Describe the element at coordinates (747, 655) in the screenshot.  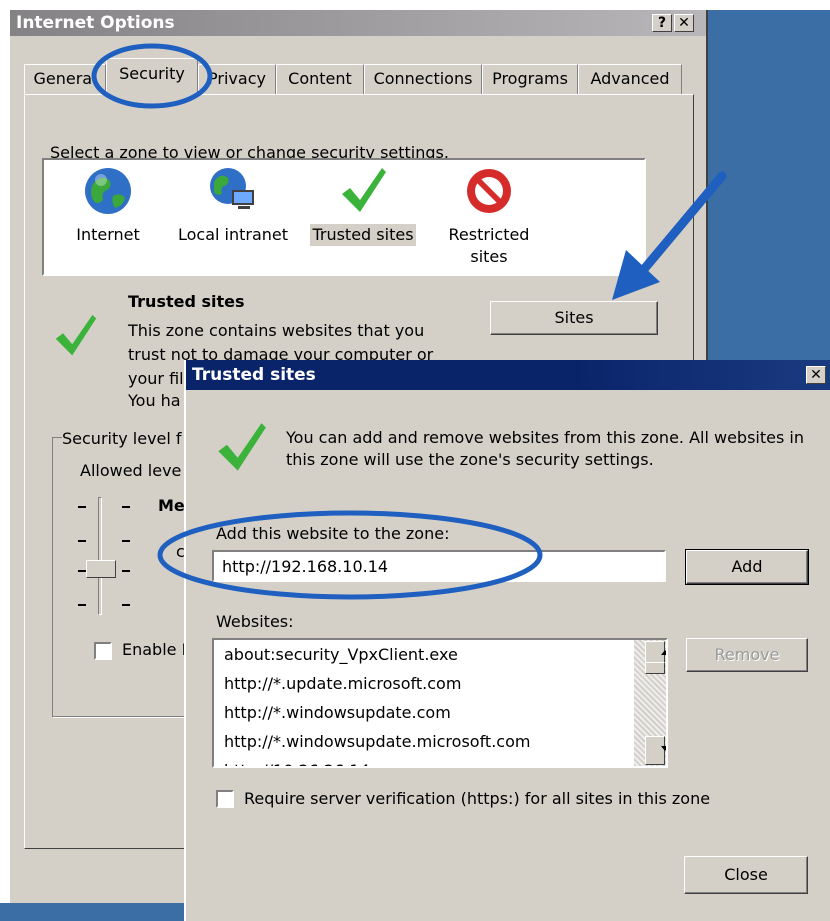
I see `remove-button: Remove` at that location.